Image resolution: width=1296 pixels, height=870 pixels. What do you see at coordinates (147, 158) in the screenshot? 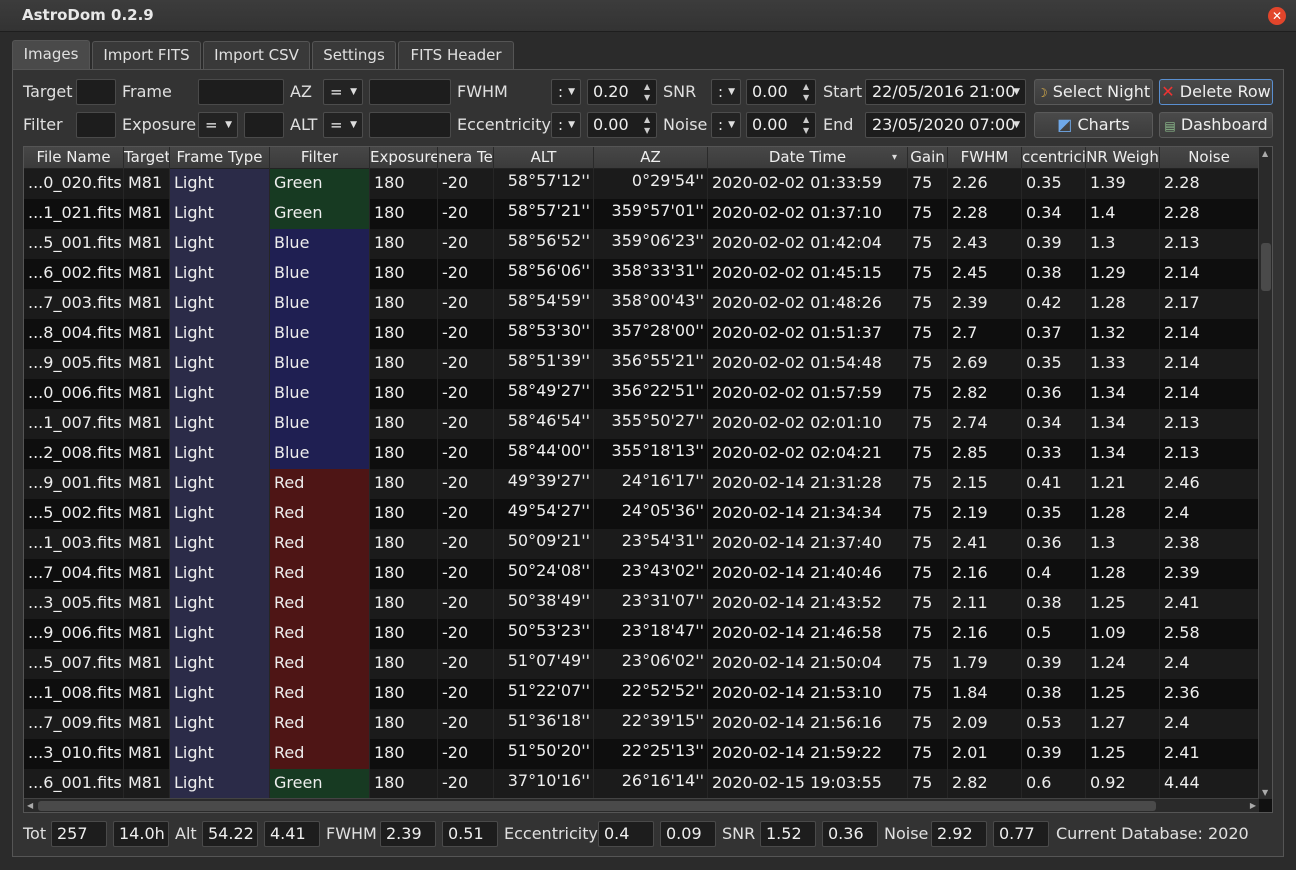
I see `column-header: Target` at bounding box center [147, 158].